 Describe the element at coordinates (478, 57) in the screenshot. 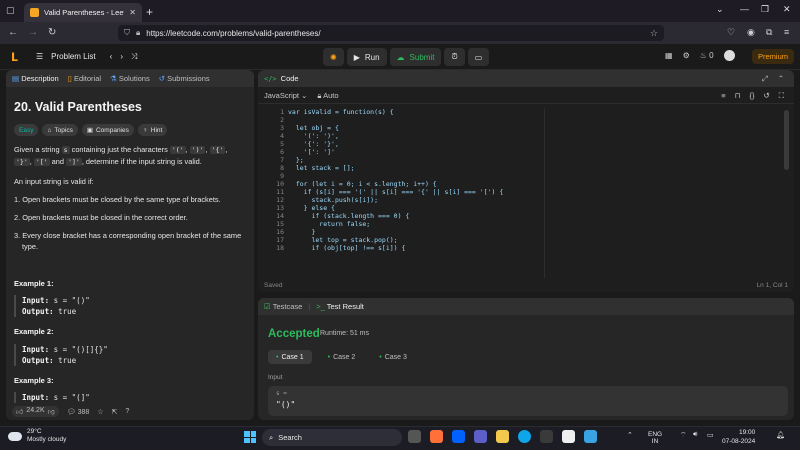

I see `notes-button: ▭` at that location.